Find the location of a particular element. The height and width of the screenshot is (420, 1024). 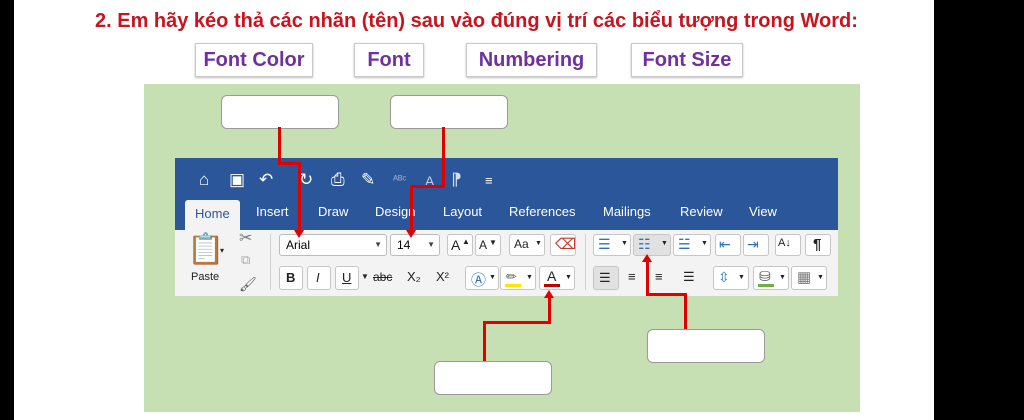

font-name-value: Arial is located at coordinates (298, 245).